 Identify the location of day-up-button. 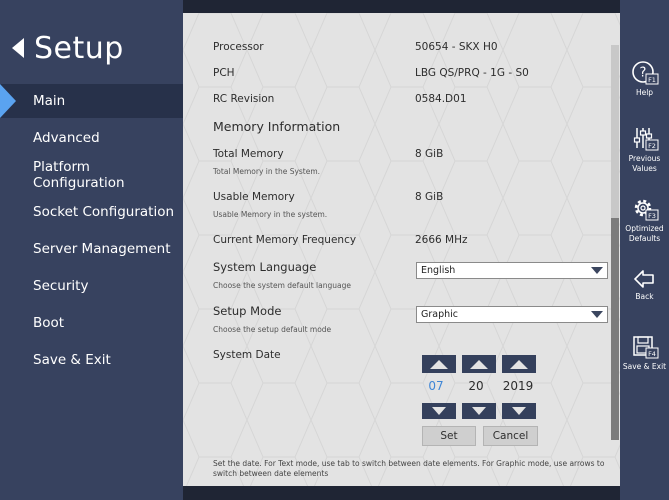
(479, 364).